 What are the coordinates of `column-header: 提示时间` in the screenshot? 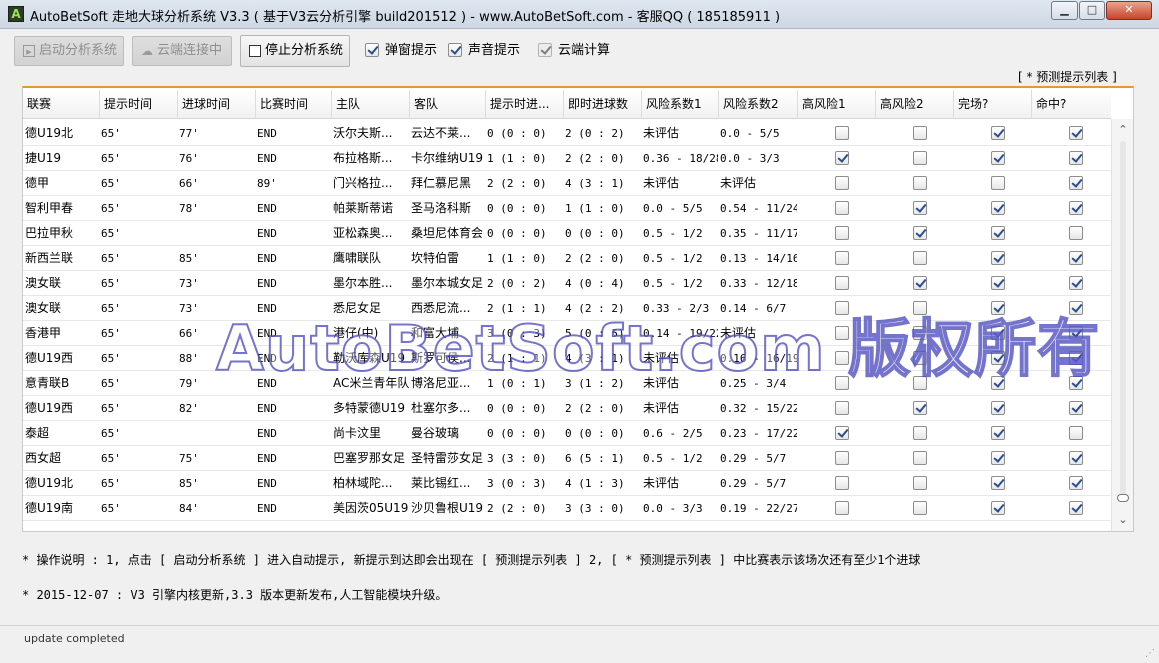 It's located at (138, 104).